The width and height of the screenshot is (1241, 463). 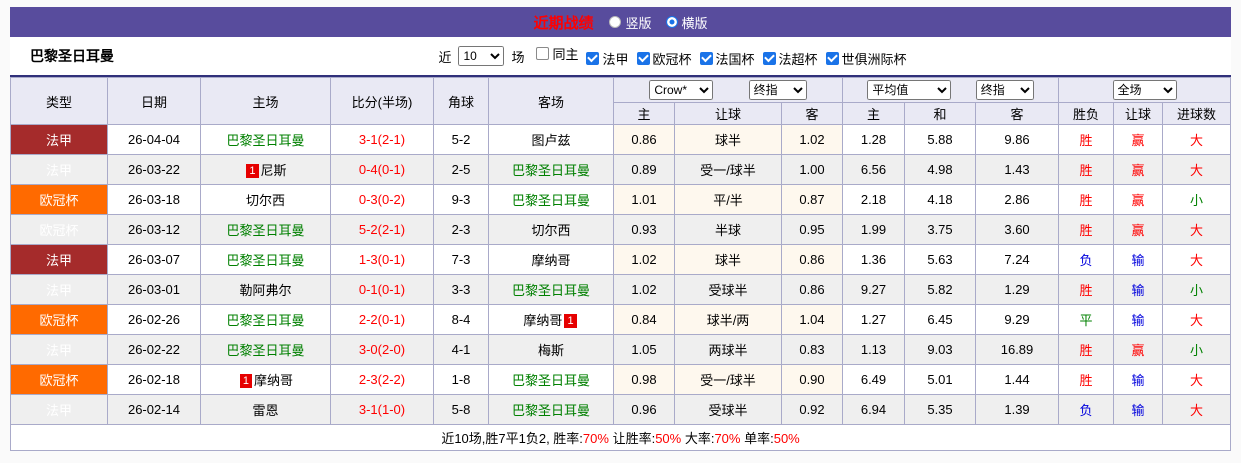 What do you see at coordinates (812, 319) in the screenshot?
I see `asian-away-odds: 1.04` at bounding box center [812, 319].